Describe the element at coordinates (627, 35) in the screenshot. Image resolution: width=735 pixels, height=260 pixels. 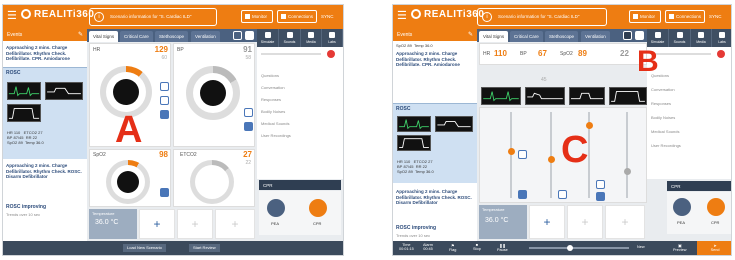
I see `lock-icon-right` at that location.